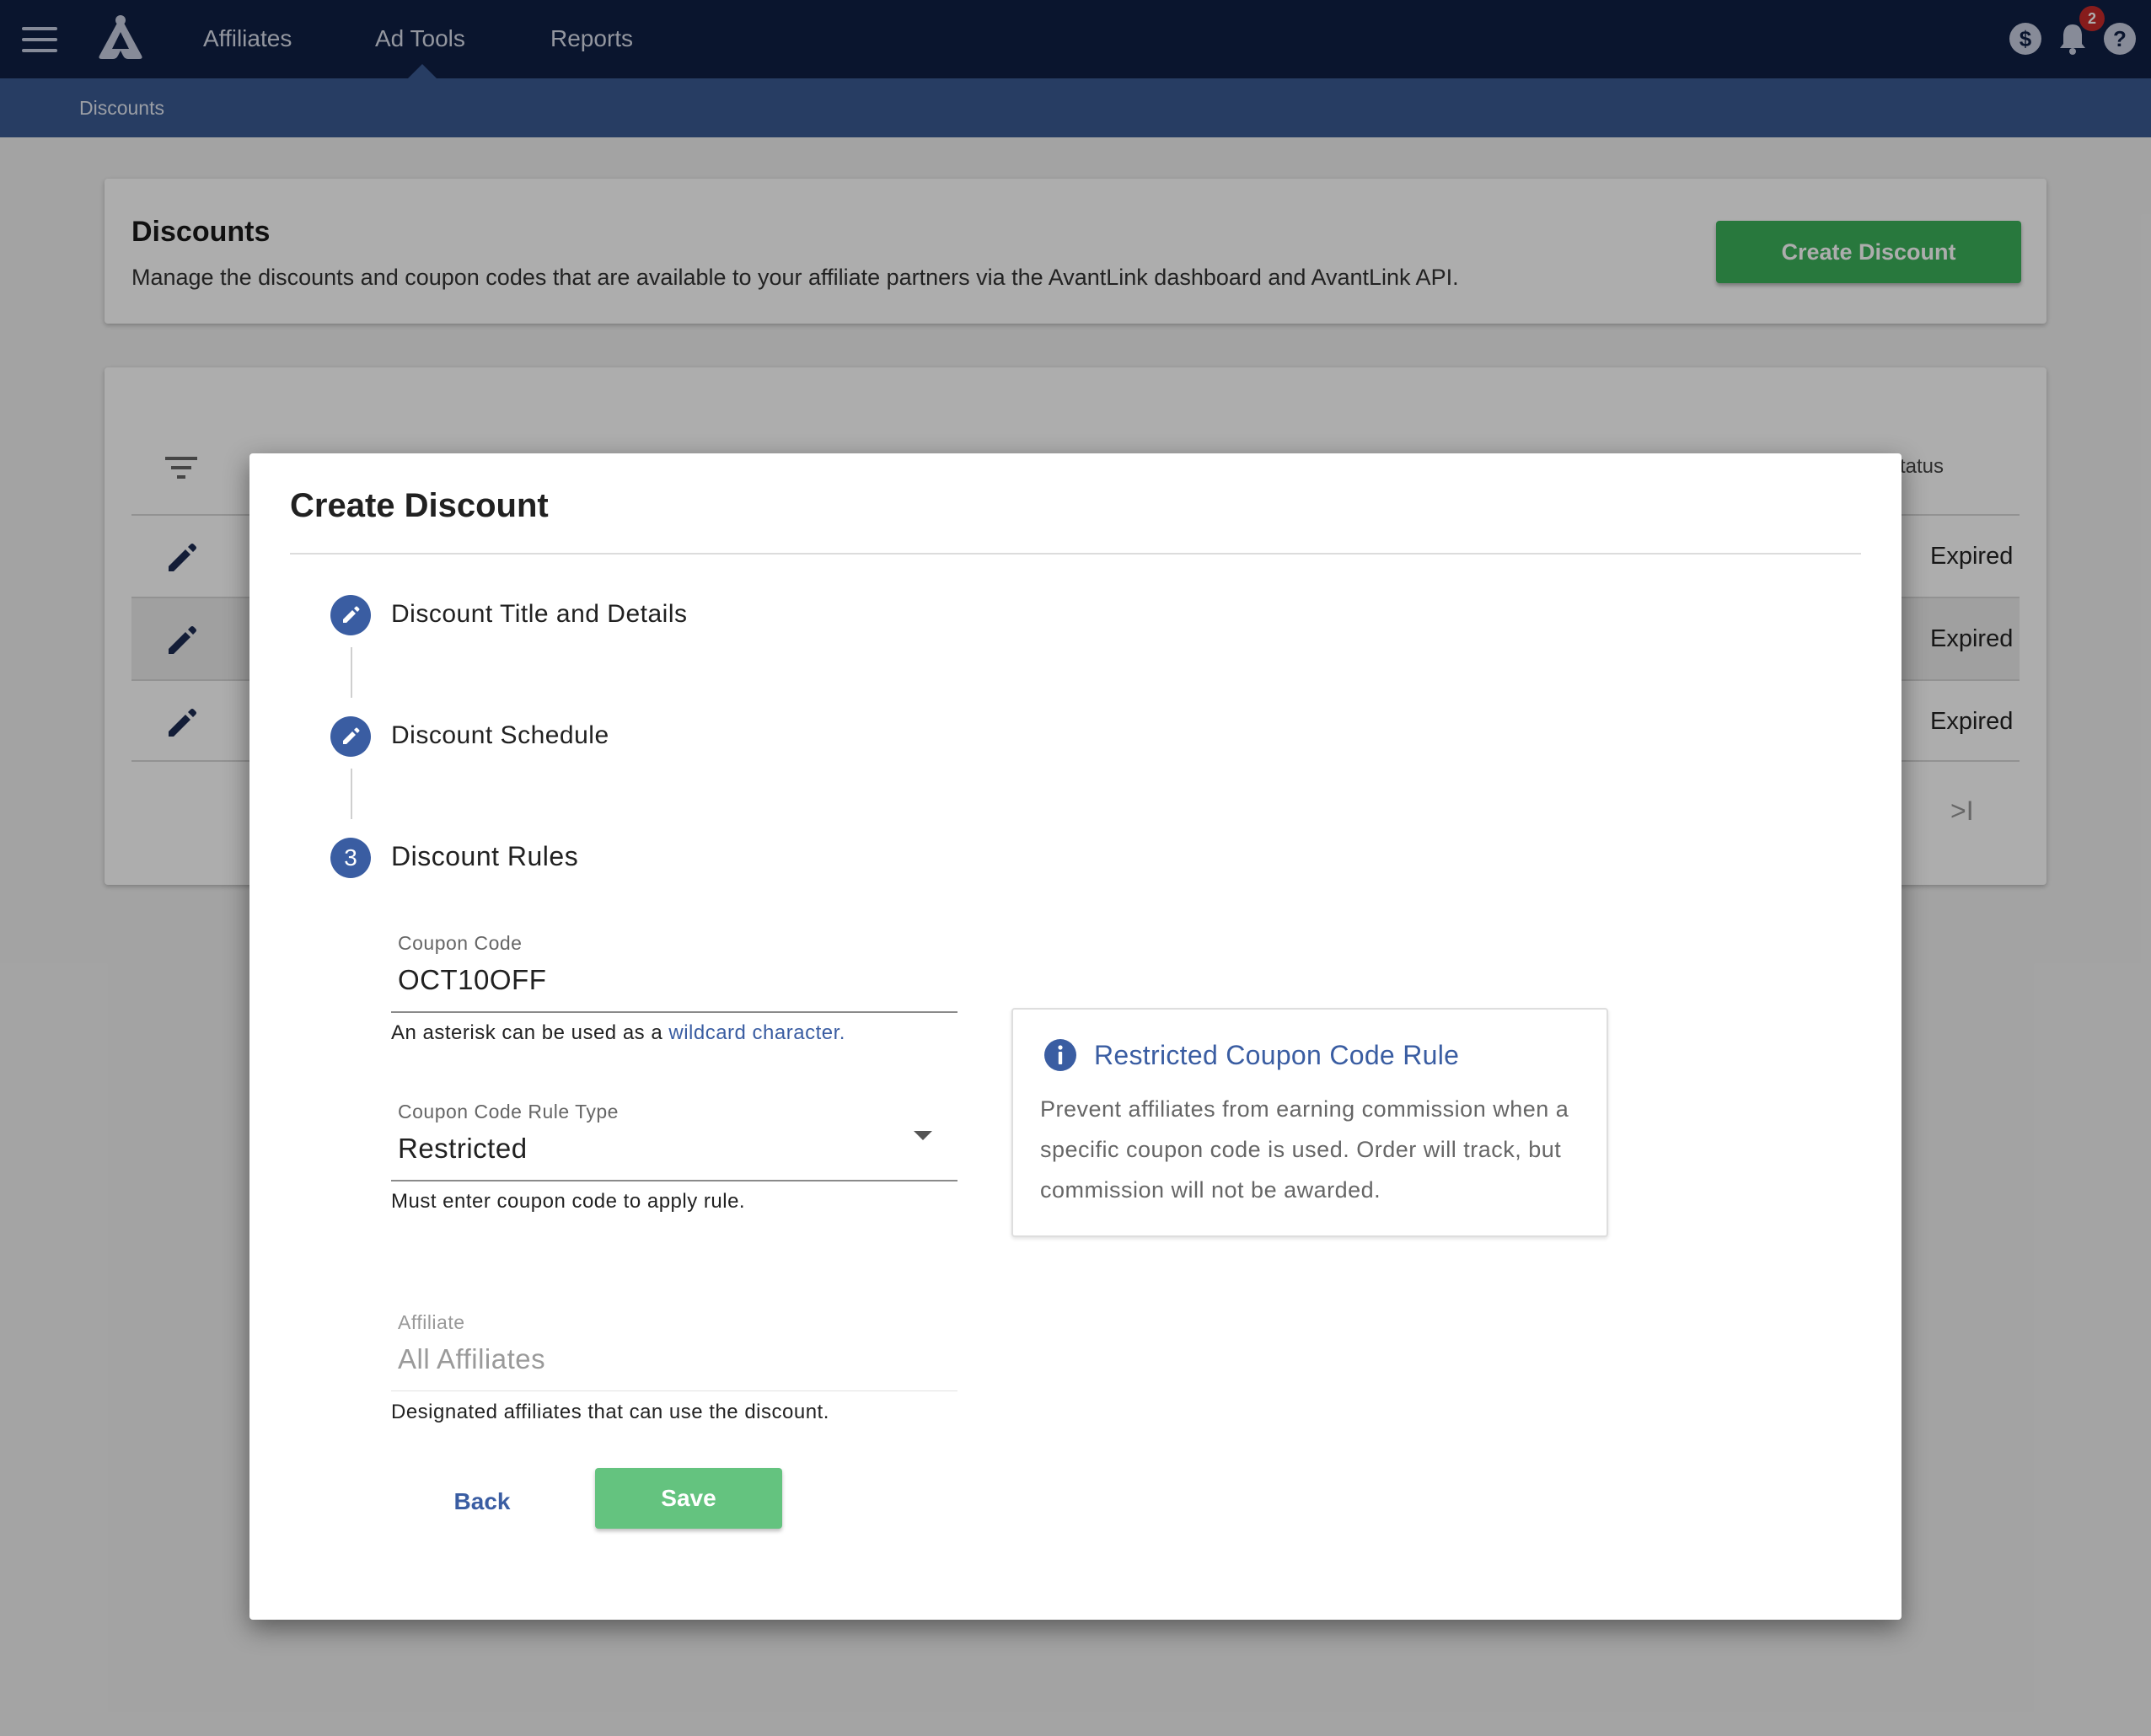  Describe the element at coordinates (471, 1359) in the screenshot. I see `affiliate-select: All Affiliates` at that location.